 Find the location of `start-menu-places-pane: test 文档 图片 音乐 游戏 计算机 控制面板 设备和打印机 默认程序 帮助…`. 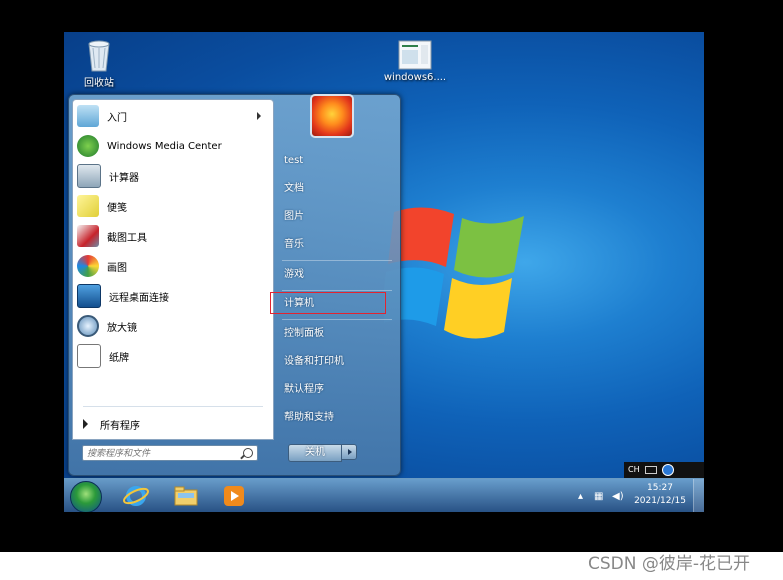

start-menu-places-pane: test 文档 图片 音乐 游戏 计算机 控制面板 设备和打印机 默认程序 帮助… is located at coordinates (334, 284).